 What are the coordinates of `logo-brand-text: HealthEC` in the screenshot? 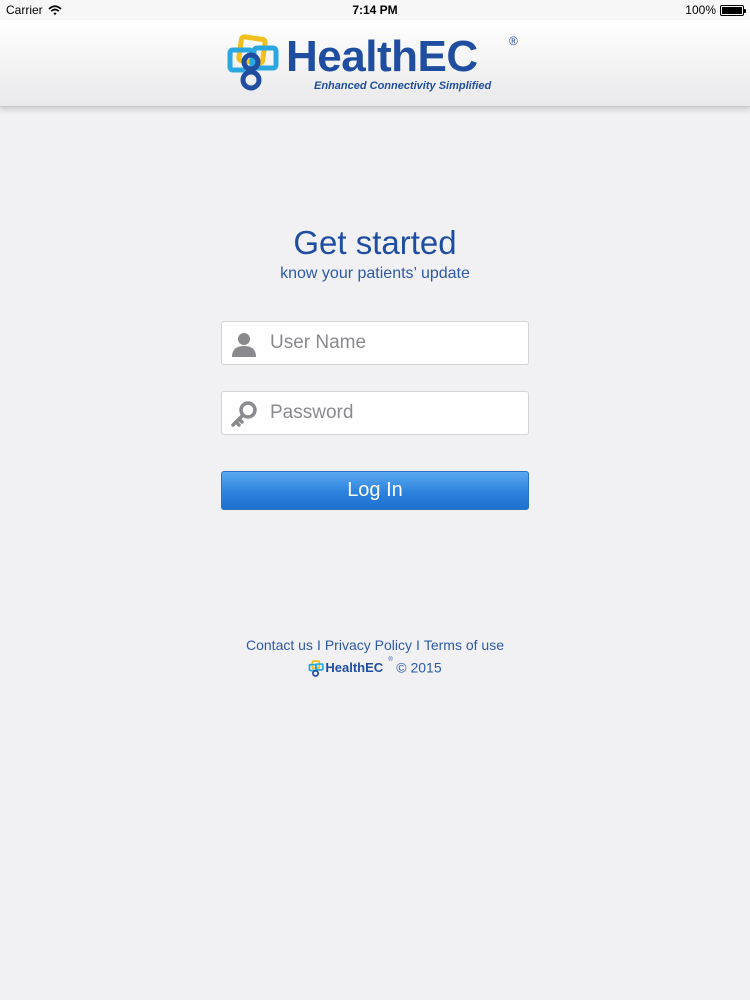 It's located at (382, 56).